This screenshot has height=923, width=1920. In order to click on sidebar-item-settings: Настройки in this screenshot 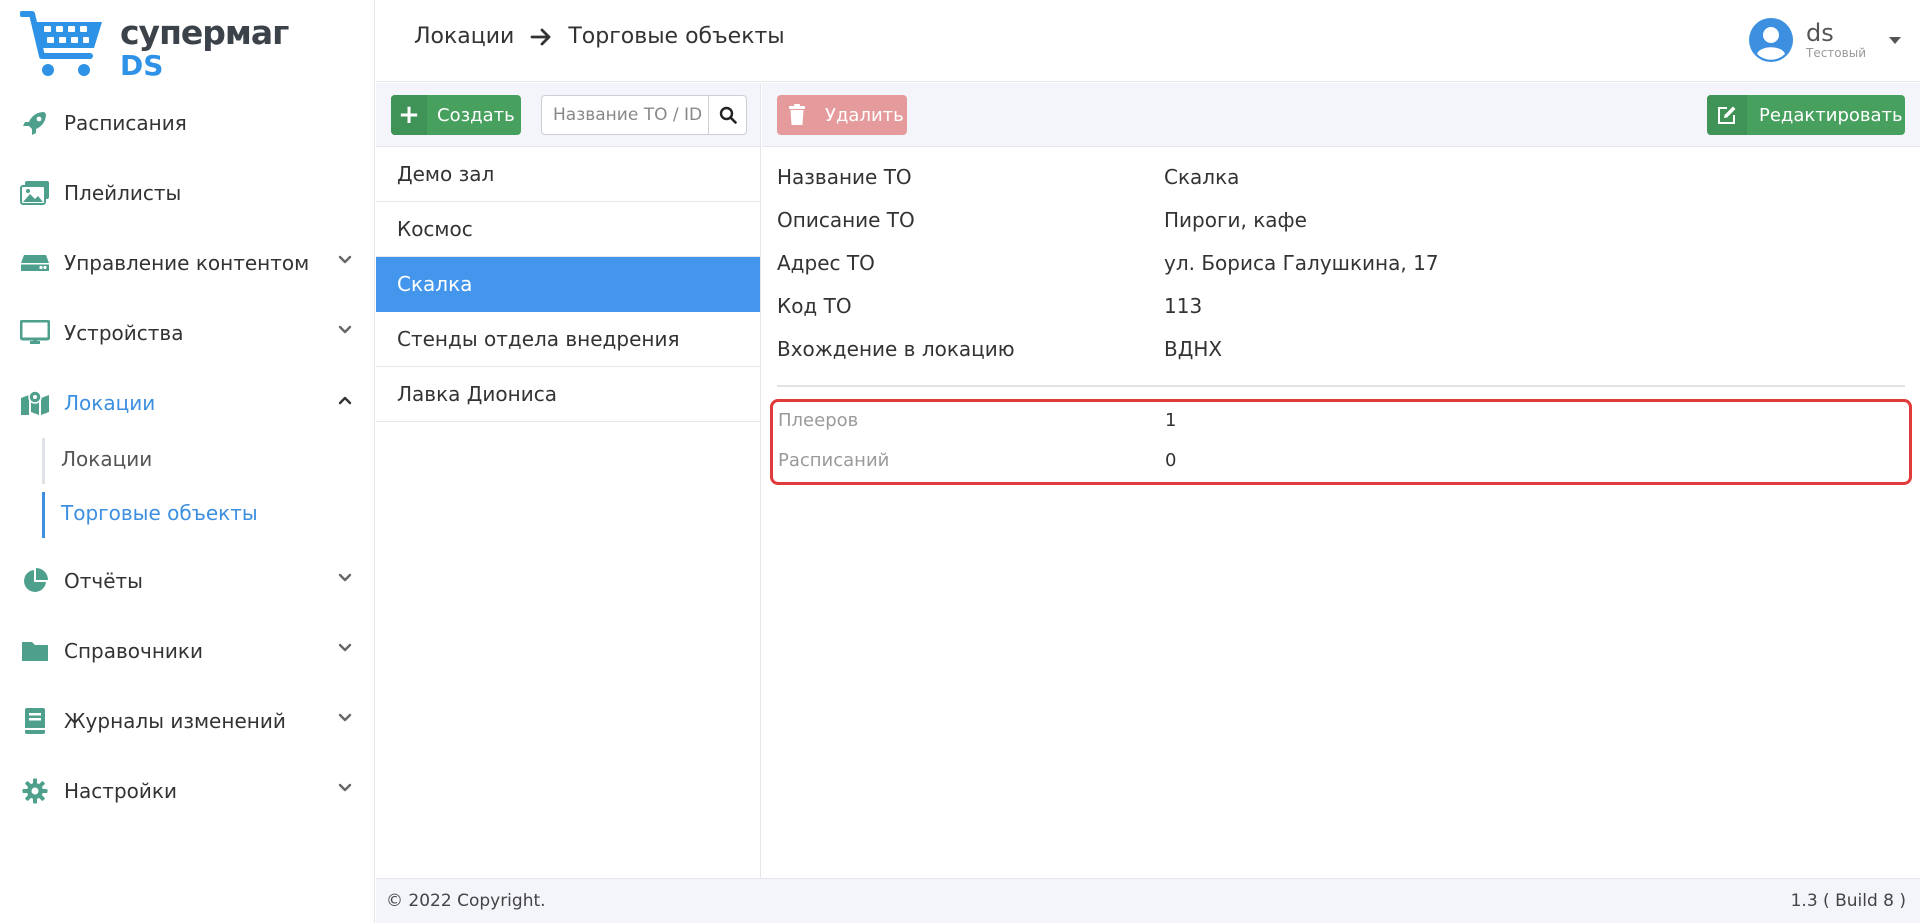, I will do `click(187, 791)`.